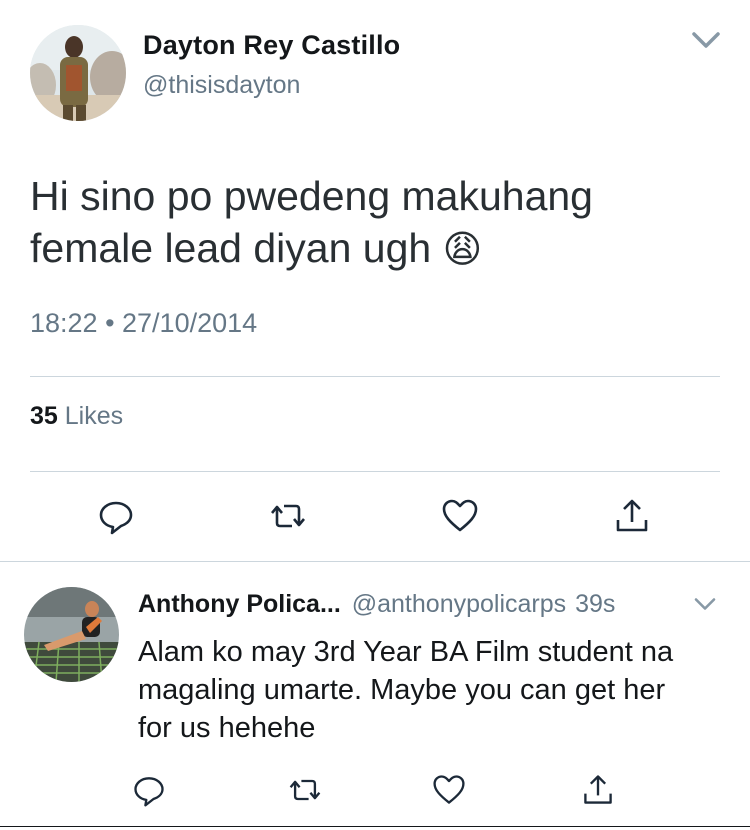  What do you see at coordinates (149, 790) in the screenshot?
I see `reply-reply-icon` at bounding box center [149, 790].